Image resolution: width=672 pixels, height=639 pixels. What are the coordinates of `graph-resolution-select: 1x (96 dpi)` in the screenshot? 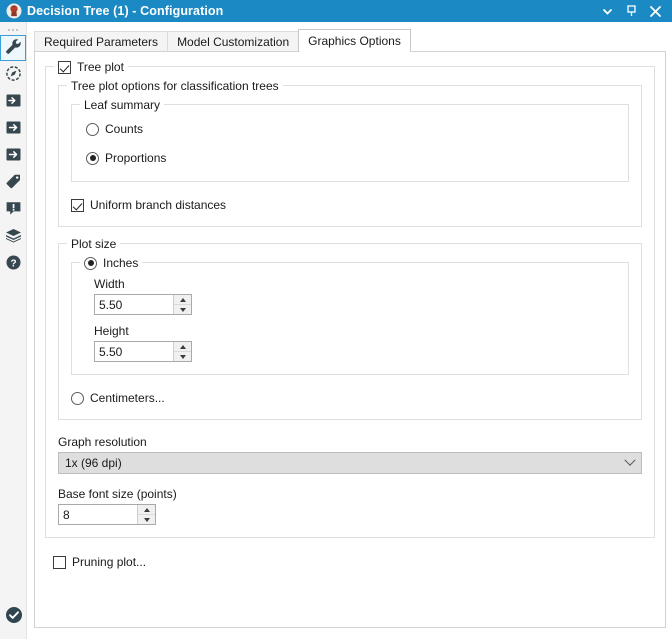 It's located at (350, 463).